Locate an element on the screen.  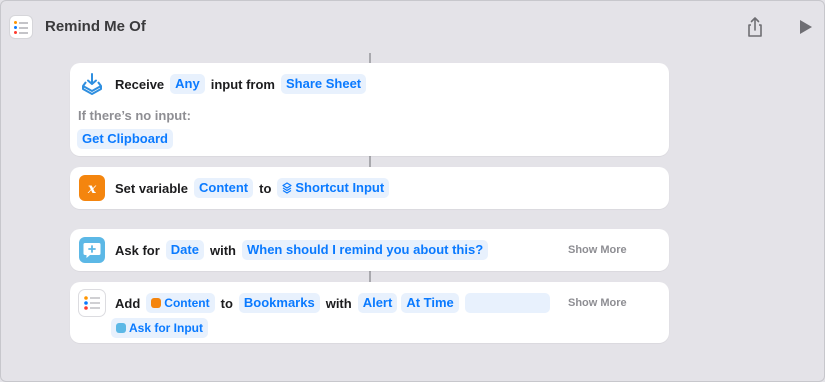
share-button is located at coordinates (755, 27).